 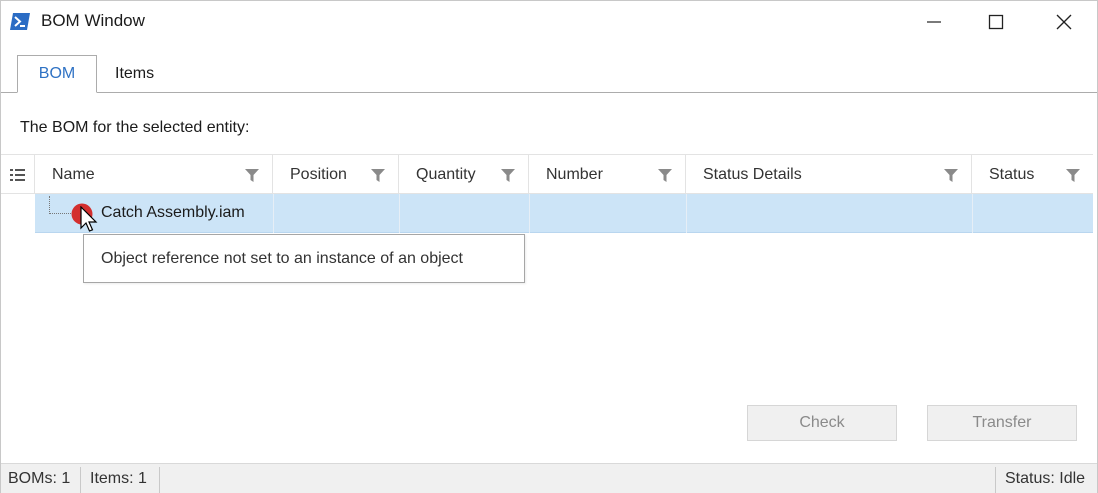 I want to click on column-header-status-details: Status Details, so click(x=829, y=174).